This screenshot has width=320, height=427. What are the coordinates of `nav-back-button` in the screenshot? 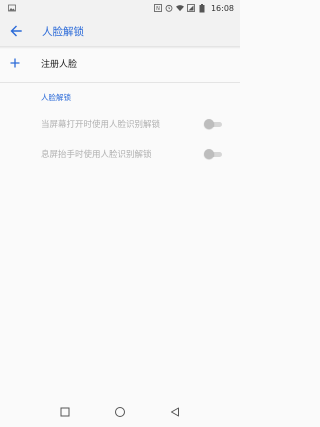 It's located at (175, 412).